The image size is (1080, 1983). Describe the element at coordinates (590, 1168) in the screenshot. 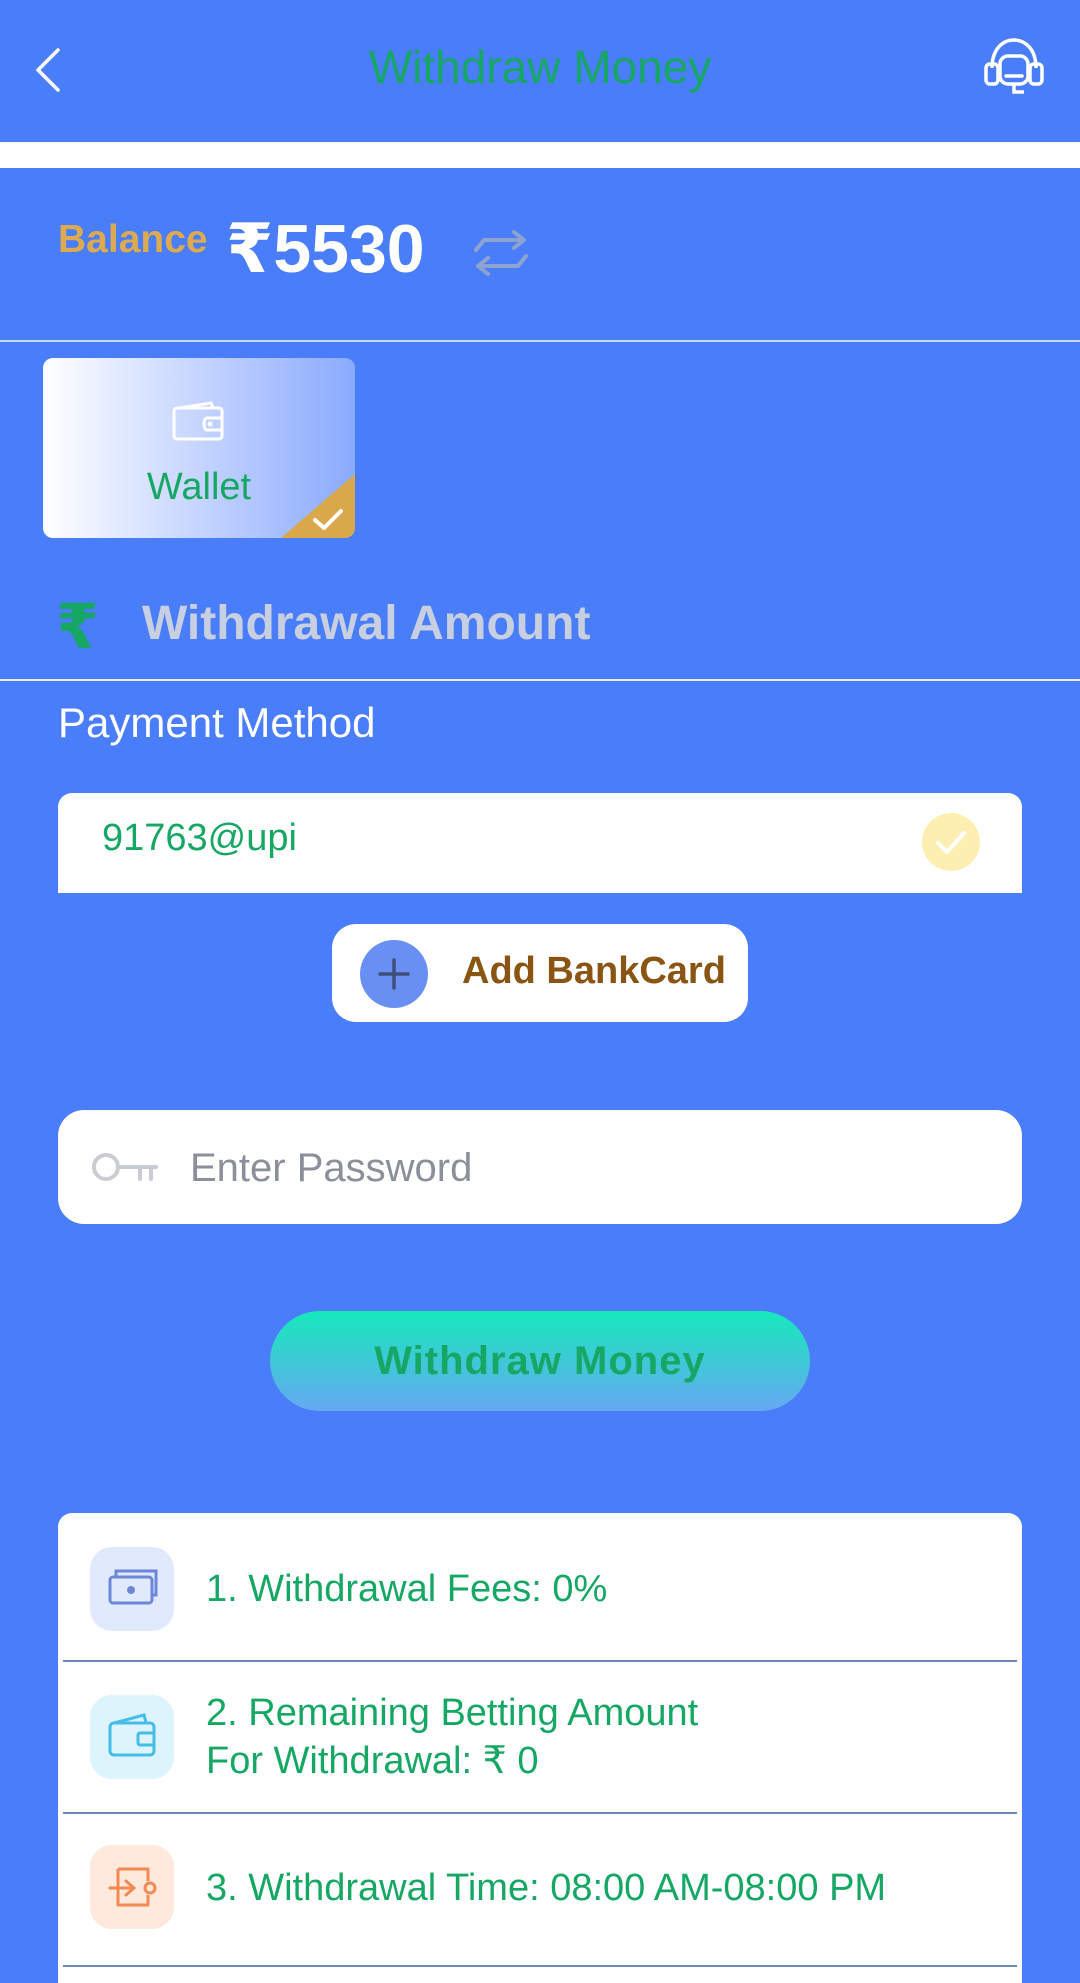

I see `password-input` at that location.